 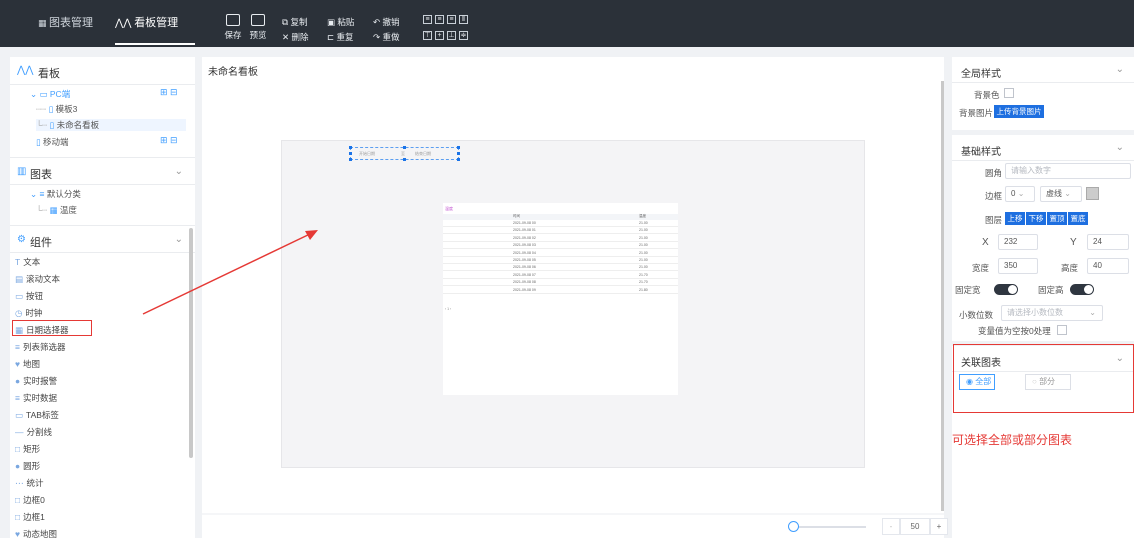 I want to click on distribute-v-icon: ≑, so click(x=463, y=35).